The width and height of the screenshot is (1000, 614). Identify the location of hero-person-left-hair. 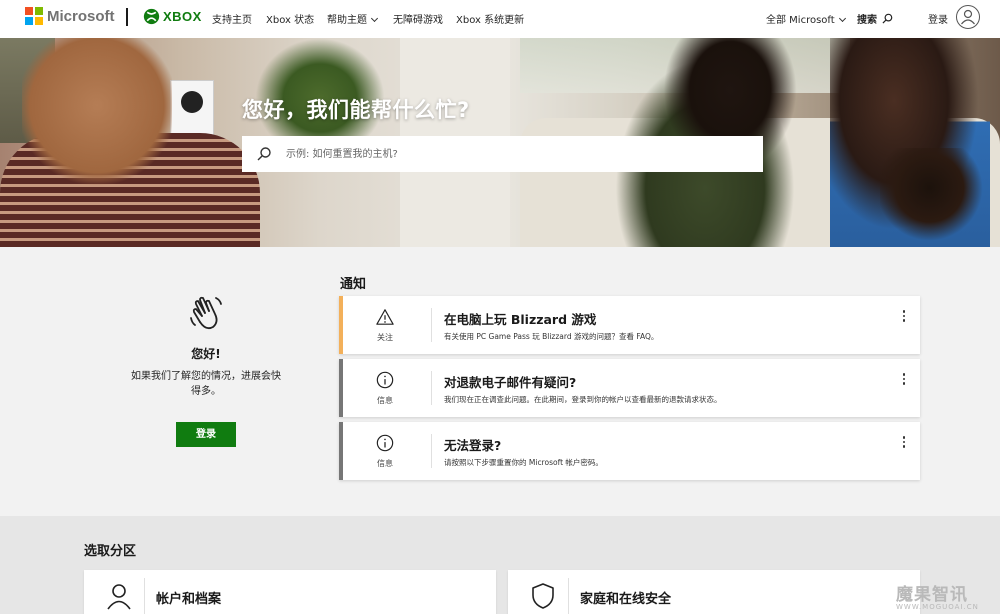
(97, 113).